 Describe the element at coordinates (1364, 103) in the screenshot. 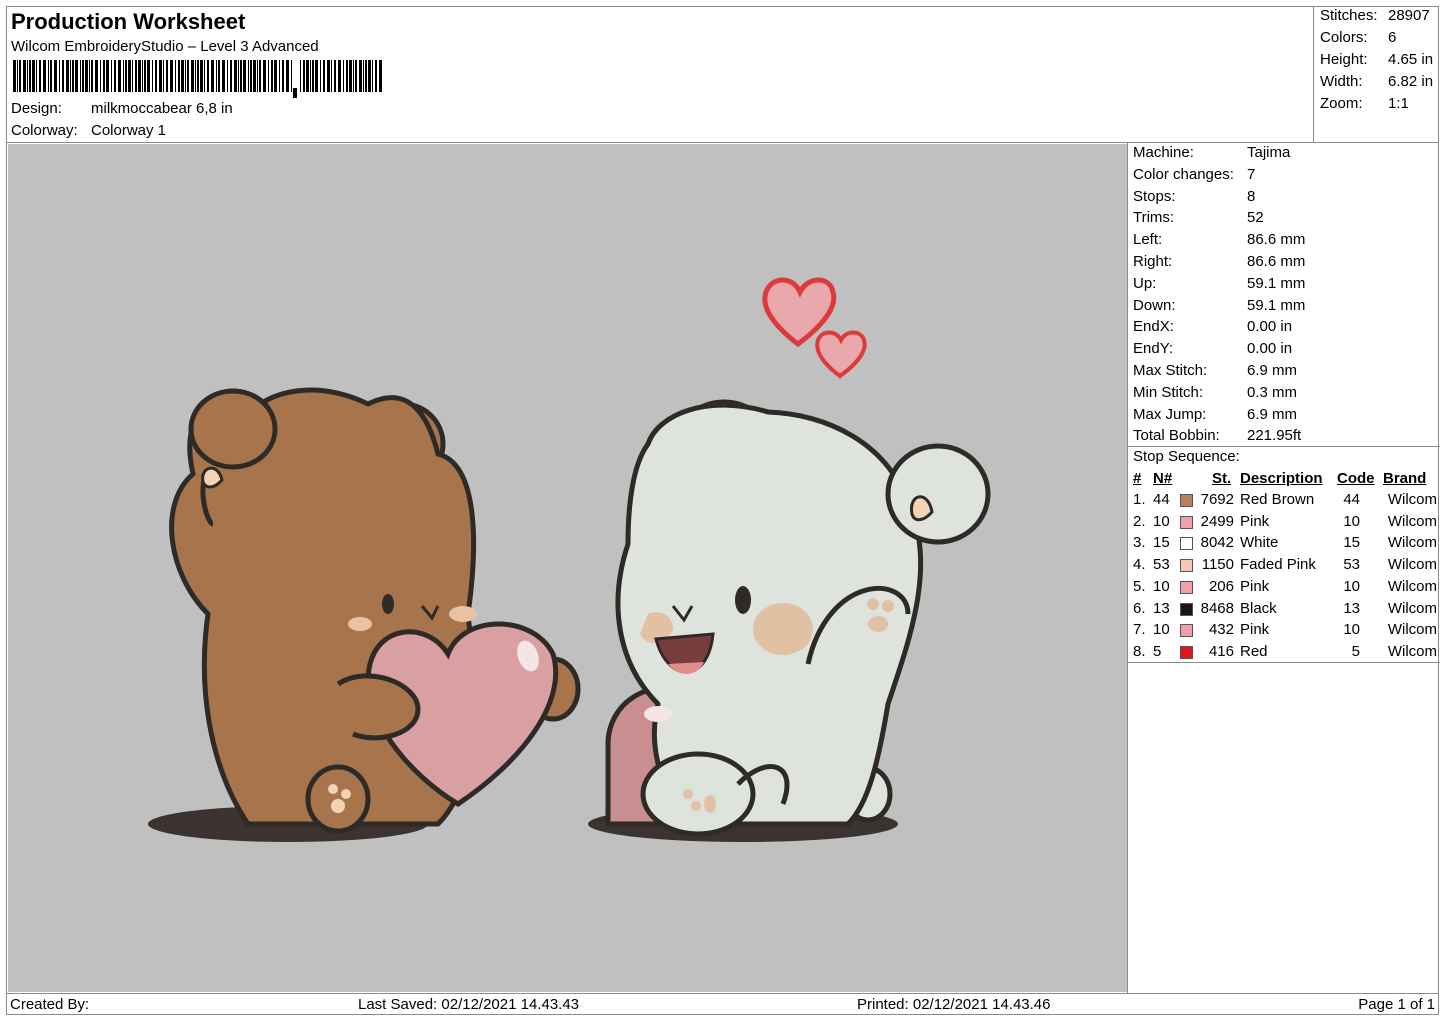

I see `zoom-row: Zoom: 1:1` at that location.